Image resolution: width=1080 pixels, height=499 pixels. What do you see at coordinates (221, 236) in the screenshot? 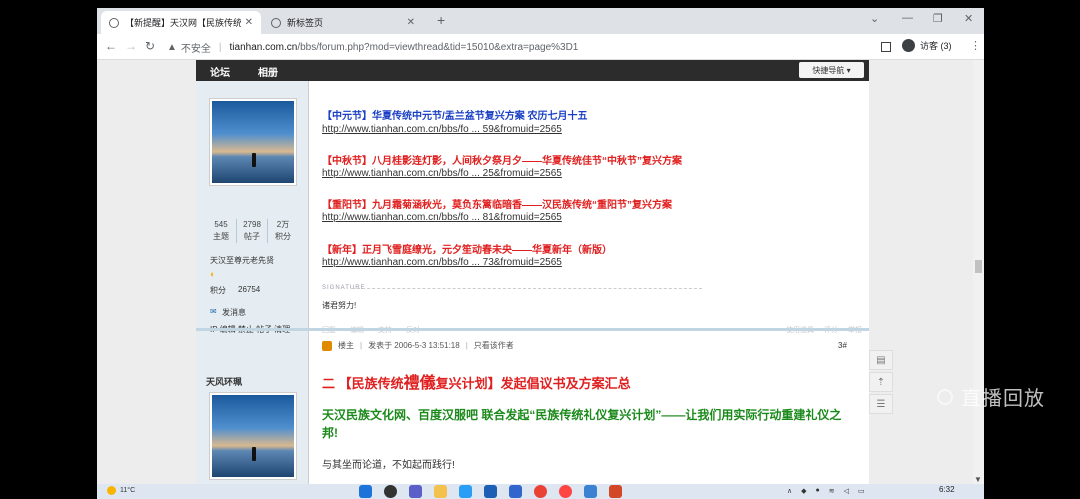
I see `stat-label: 主题` at bounding box center [221, 236].